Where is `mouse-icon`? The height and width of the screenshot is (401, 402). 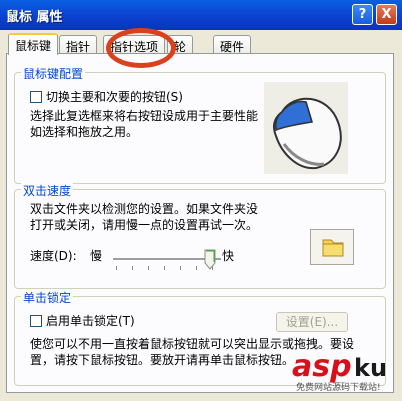
mouse-icon is located at coordinates (307, 133).